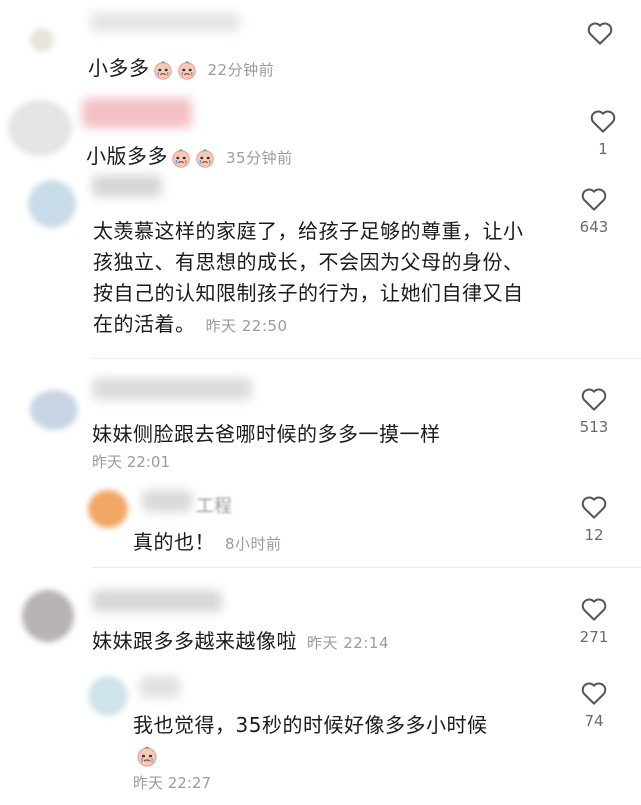 This screenshot has width=641, height=805. I want to click on timestamp: 35分钟前, so click(259, 158).